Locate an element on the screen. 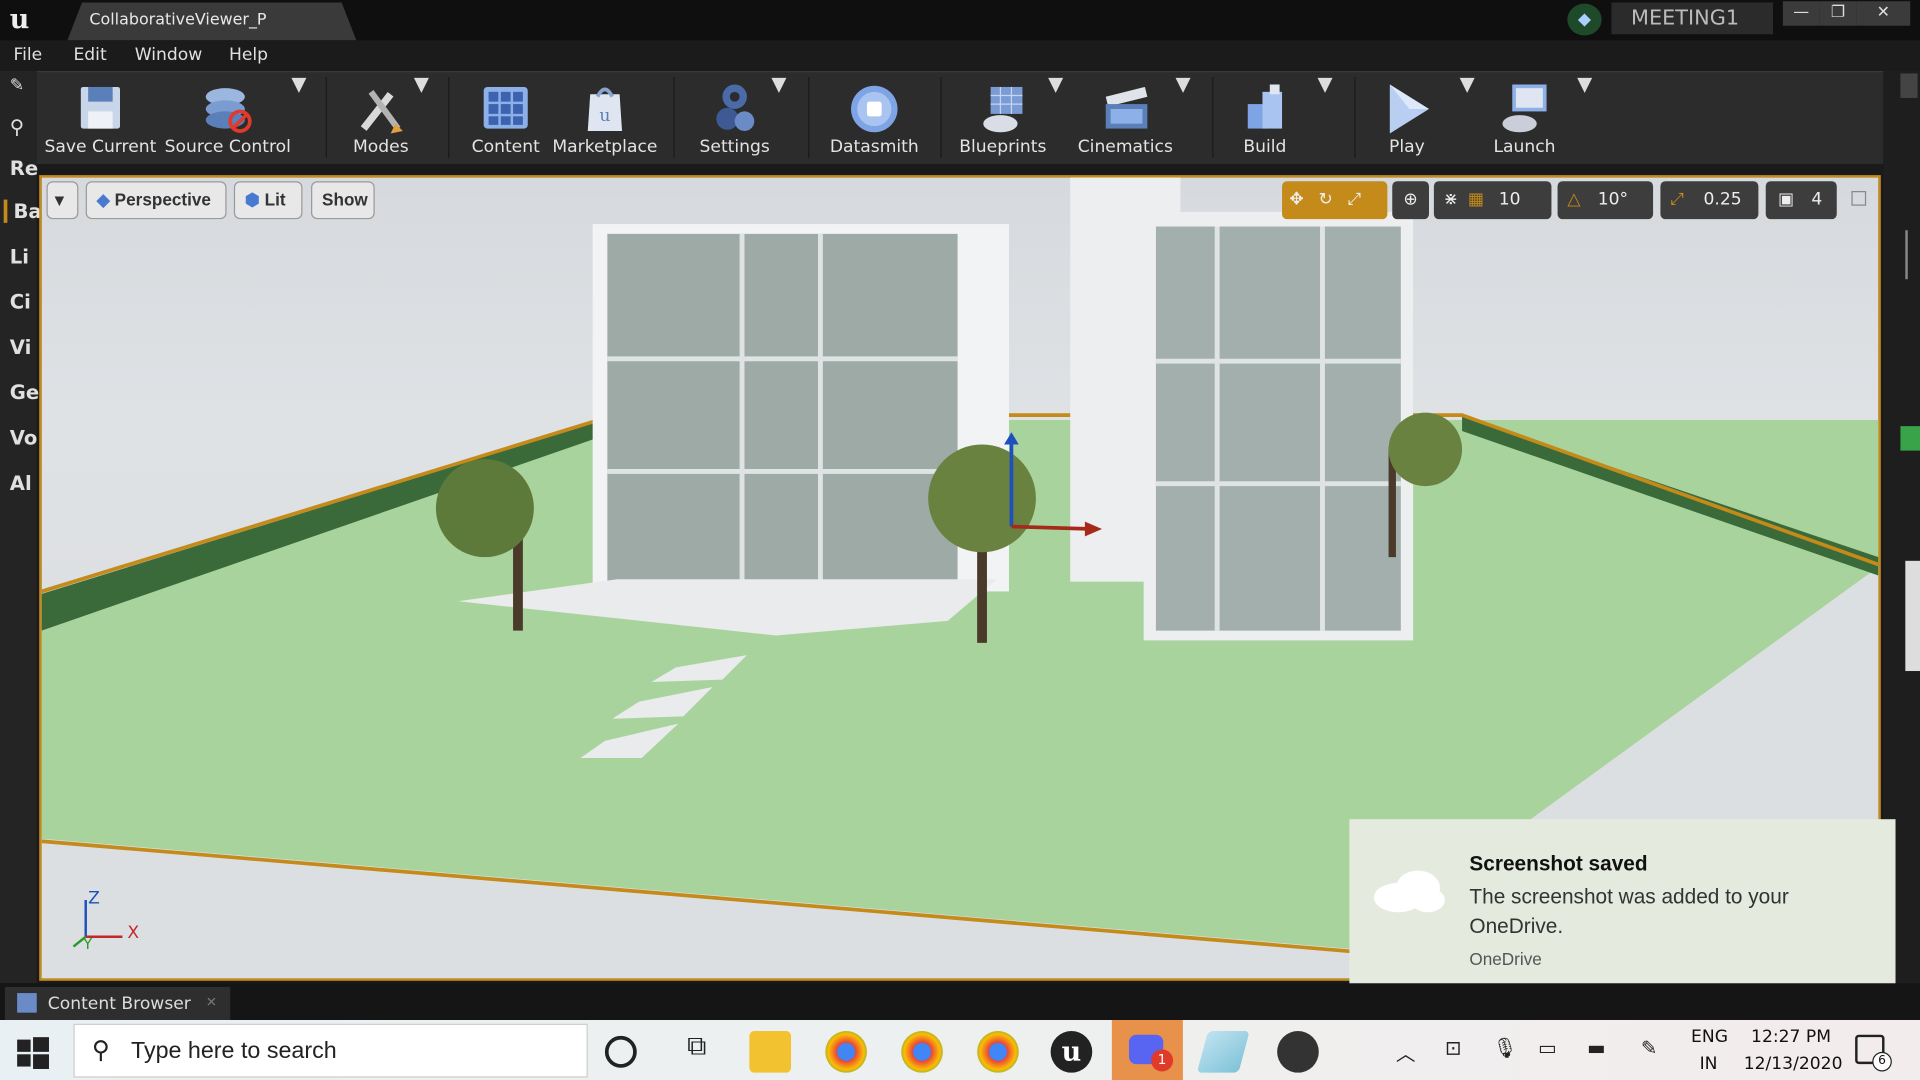 The width and height of the screenshot is (1920, 1080). camera-speed-group: ▣ 4 is located at coordinates (1801, 200).